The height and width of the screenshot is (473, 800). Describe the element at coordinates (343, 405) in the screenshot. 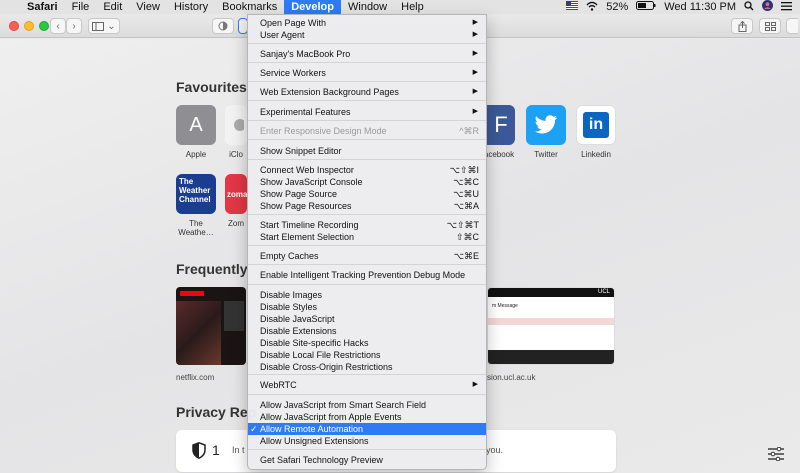

I see `menu-item-label: Allow JavaScript from Smart Search Field` at that location.